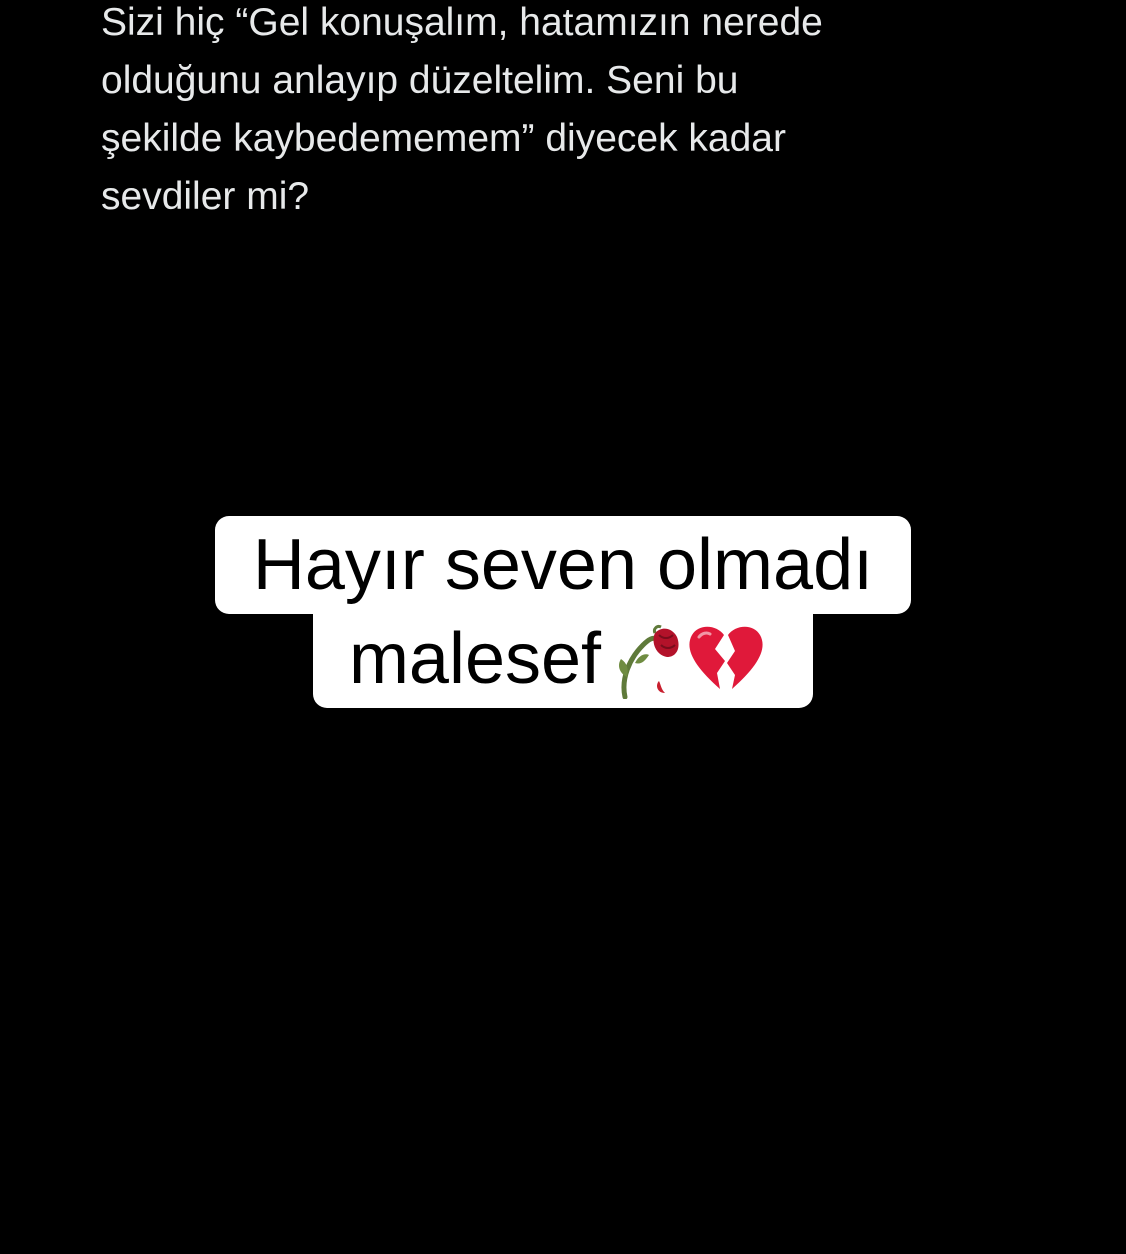 This screenshot has height=1254, width=1126. I want to click on broken-heart-icon, so click(726, 659).